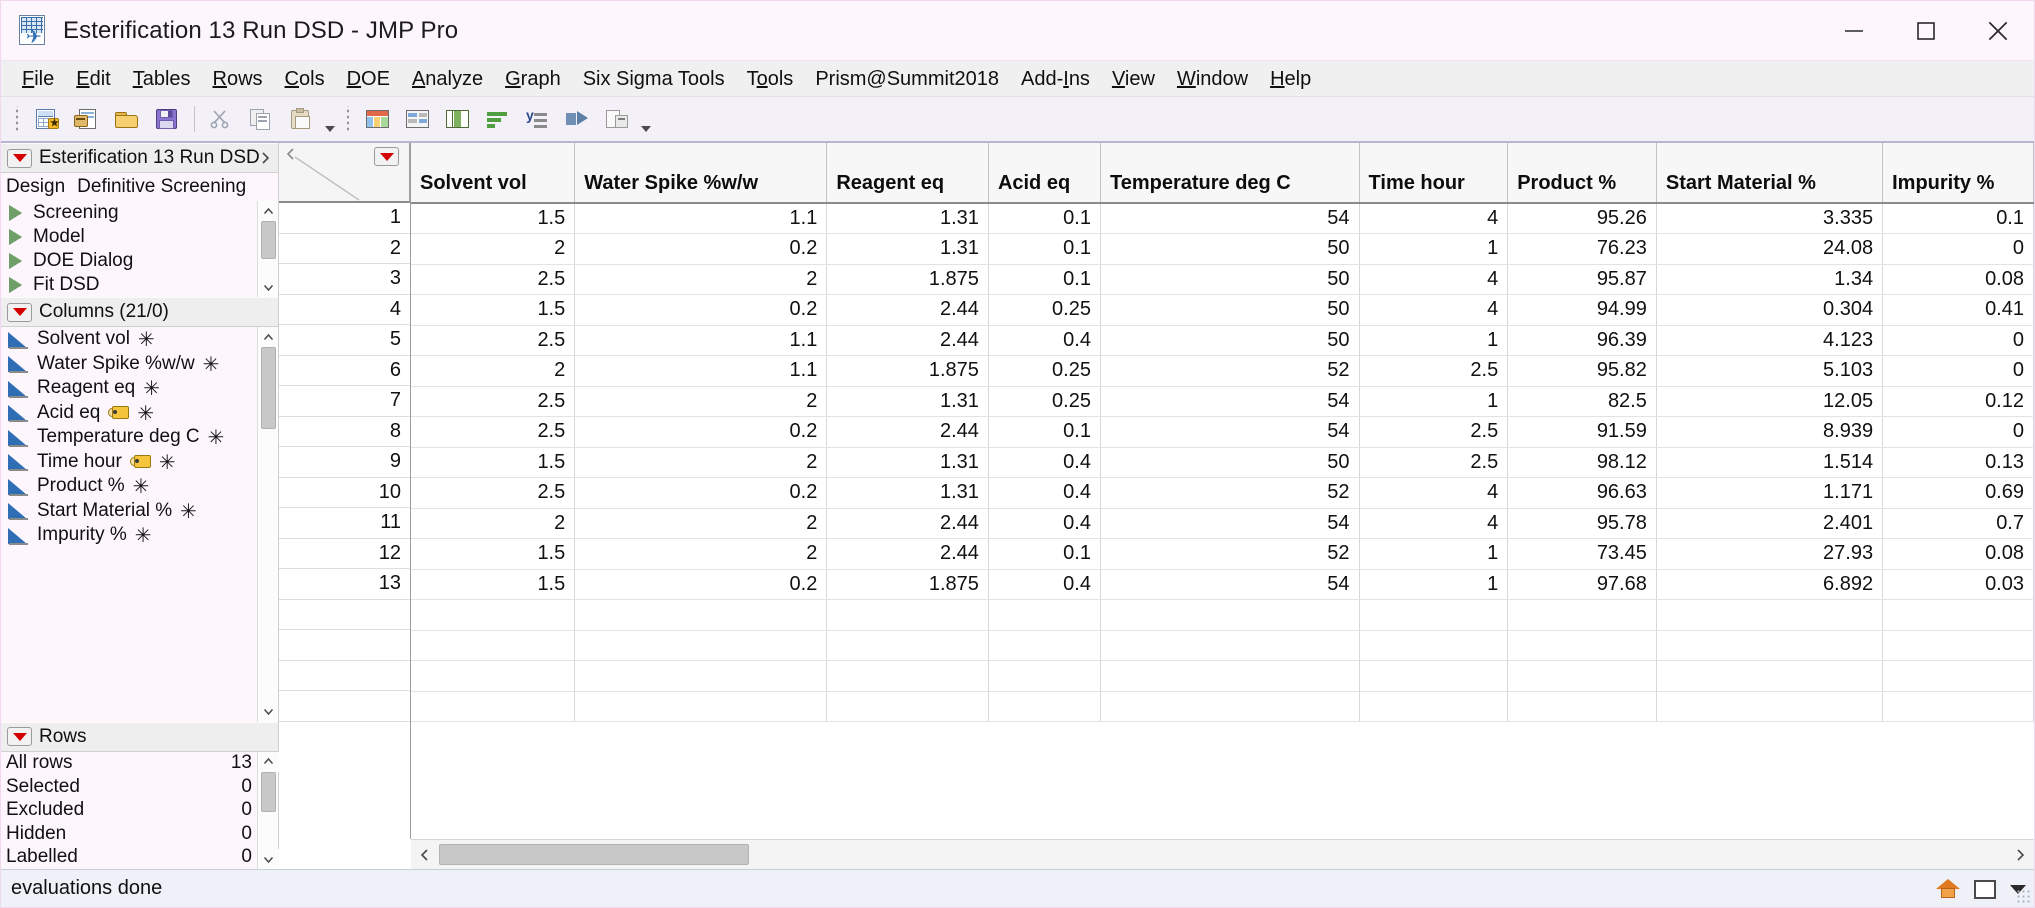 This screenshot has height=908, width=2035. What do you see at coordinates (268, 249) in the screenshot?
I see `scripts-scroll-track` at bounding box center [268, 249].